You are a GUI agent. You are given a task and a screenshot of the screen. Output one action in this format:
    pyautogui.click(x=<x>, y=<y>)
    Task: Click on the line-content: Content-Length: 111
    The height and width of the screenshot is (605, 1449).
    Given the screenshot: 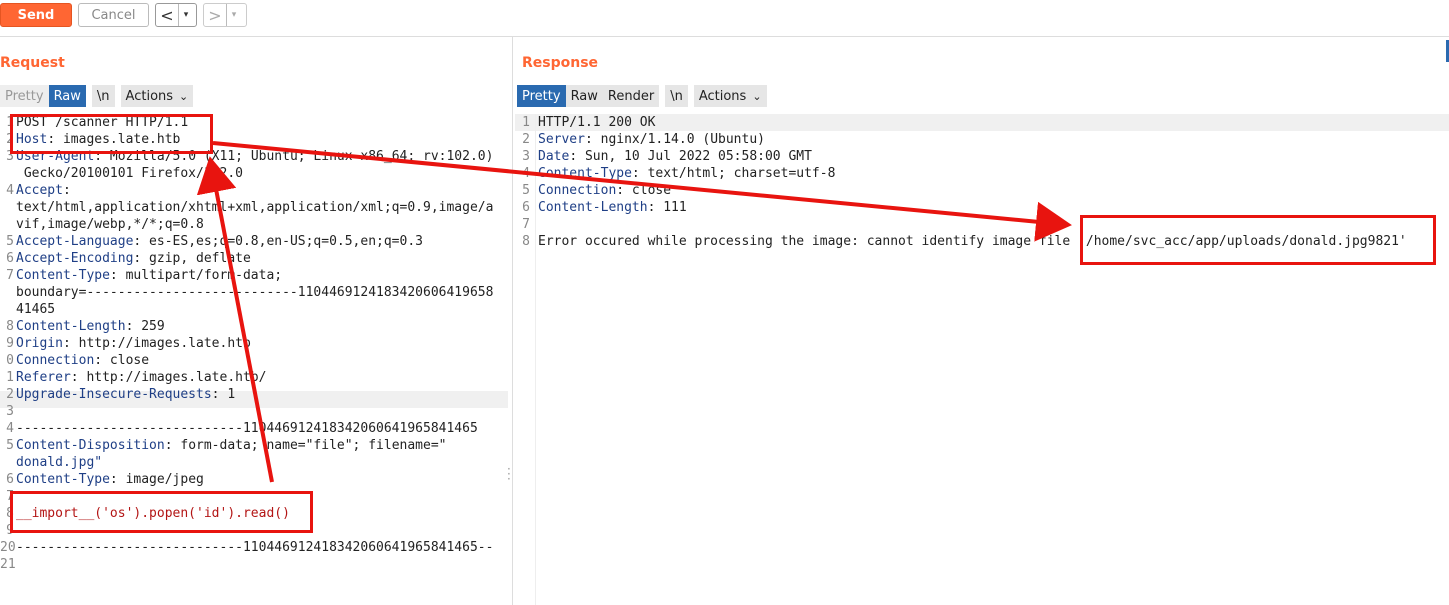 What is the action you would take?
    pyautogui.click(x=612, y=207)
    